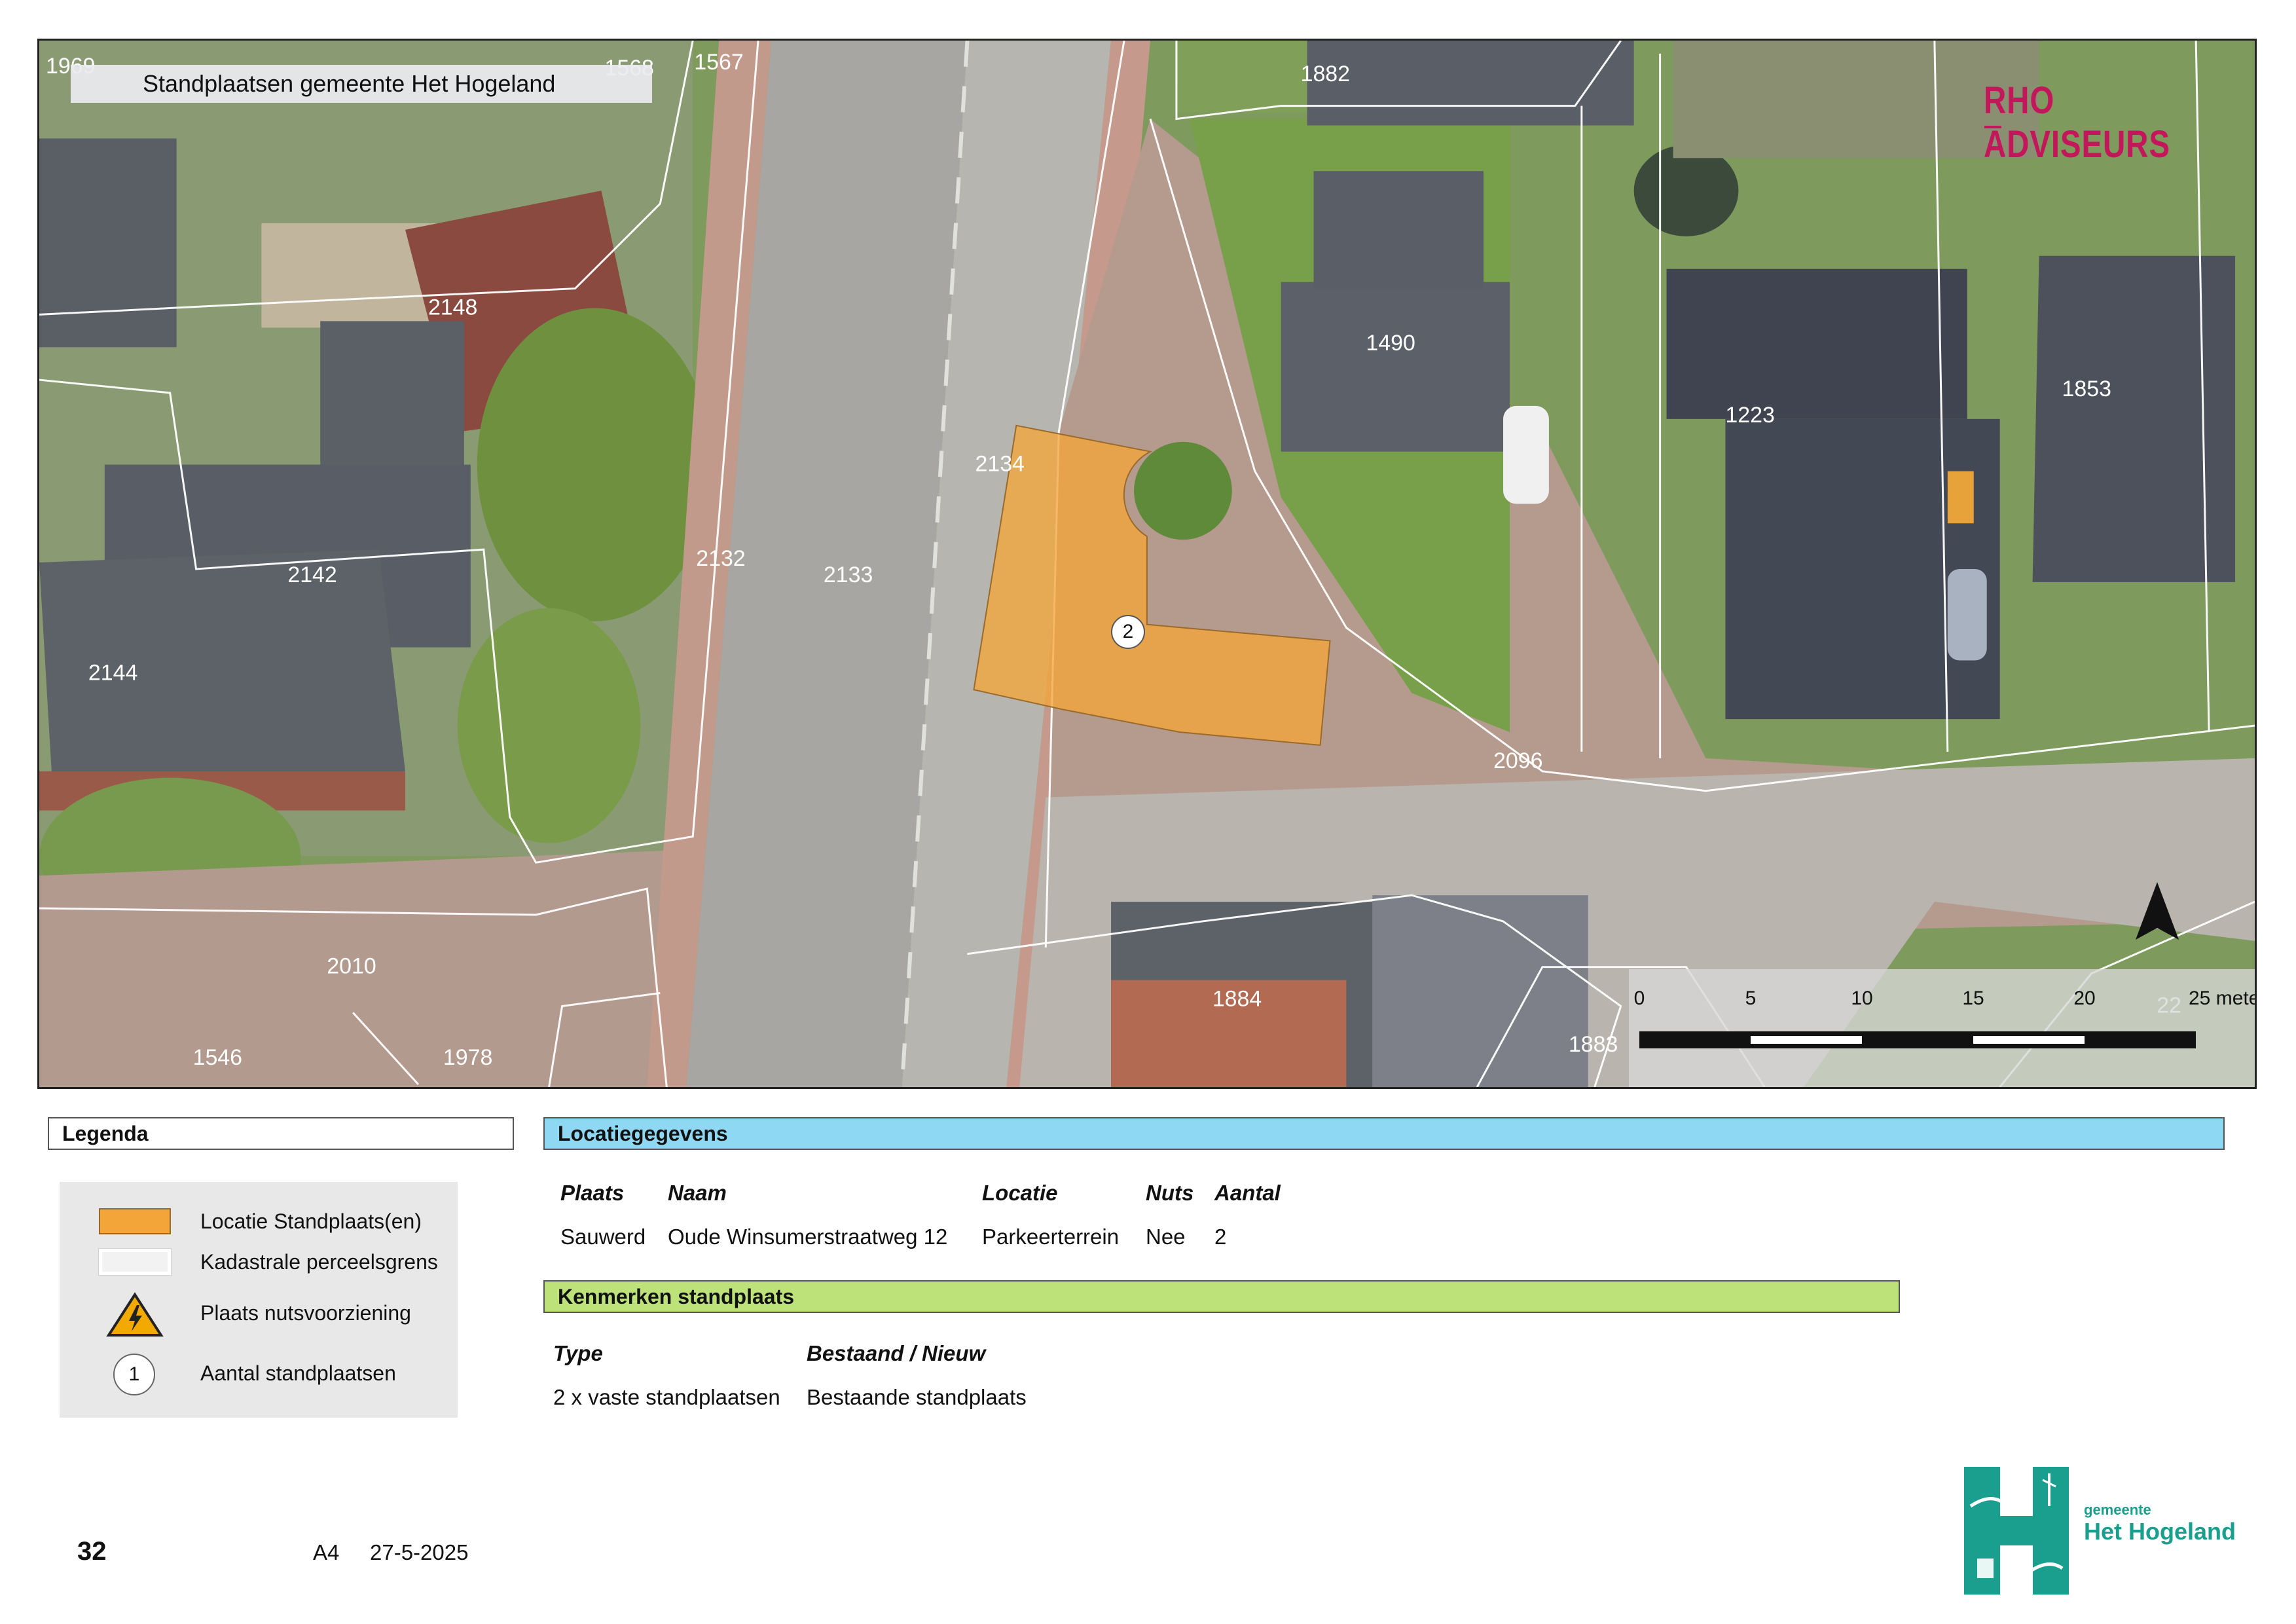 This screenshot has height=1624, width=2296. What do you see at coordinates (319, 1262) in the screenshot?
I see `legend-label: Kadastrale perceelsgrens` at bounding box center [319, 1262].